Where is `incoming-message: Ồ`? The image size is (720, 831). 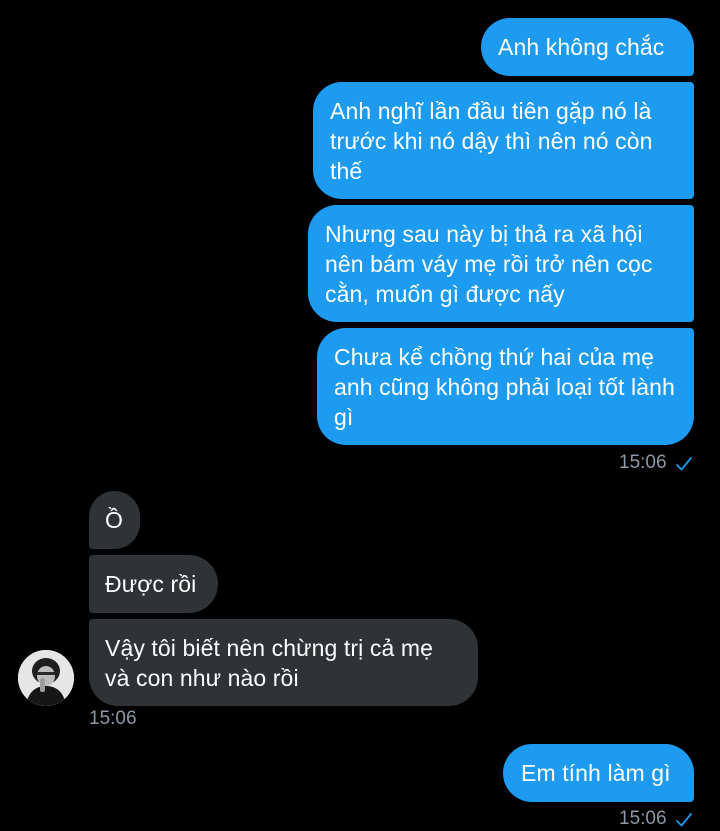 incoming-message: Ồ is located at coordinates (114, 520).